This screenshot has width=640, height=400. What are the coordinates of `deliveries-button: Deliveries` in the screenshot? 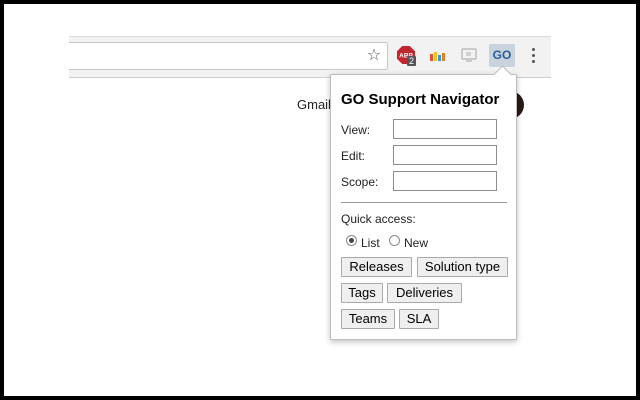 It's located at (424, 293).